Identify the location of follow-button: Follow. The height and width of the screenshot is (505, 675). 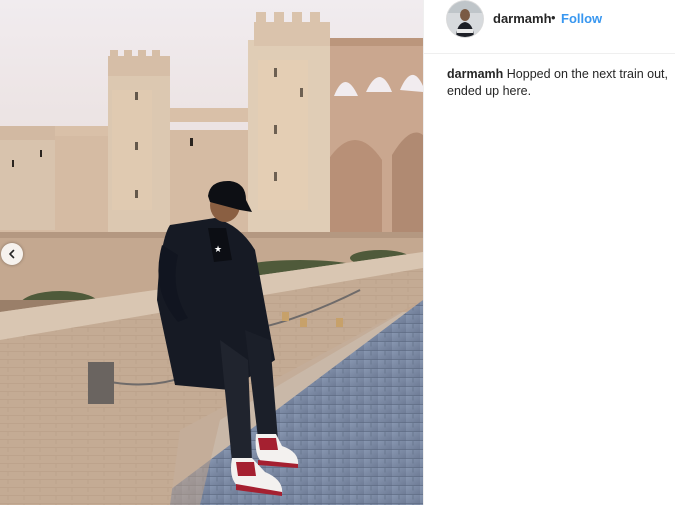
(581, 18).